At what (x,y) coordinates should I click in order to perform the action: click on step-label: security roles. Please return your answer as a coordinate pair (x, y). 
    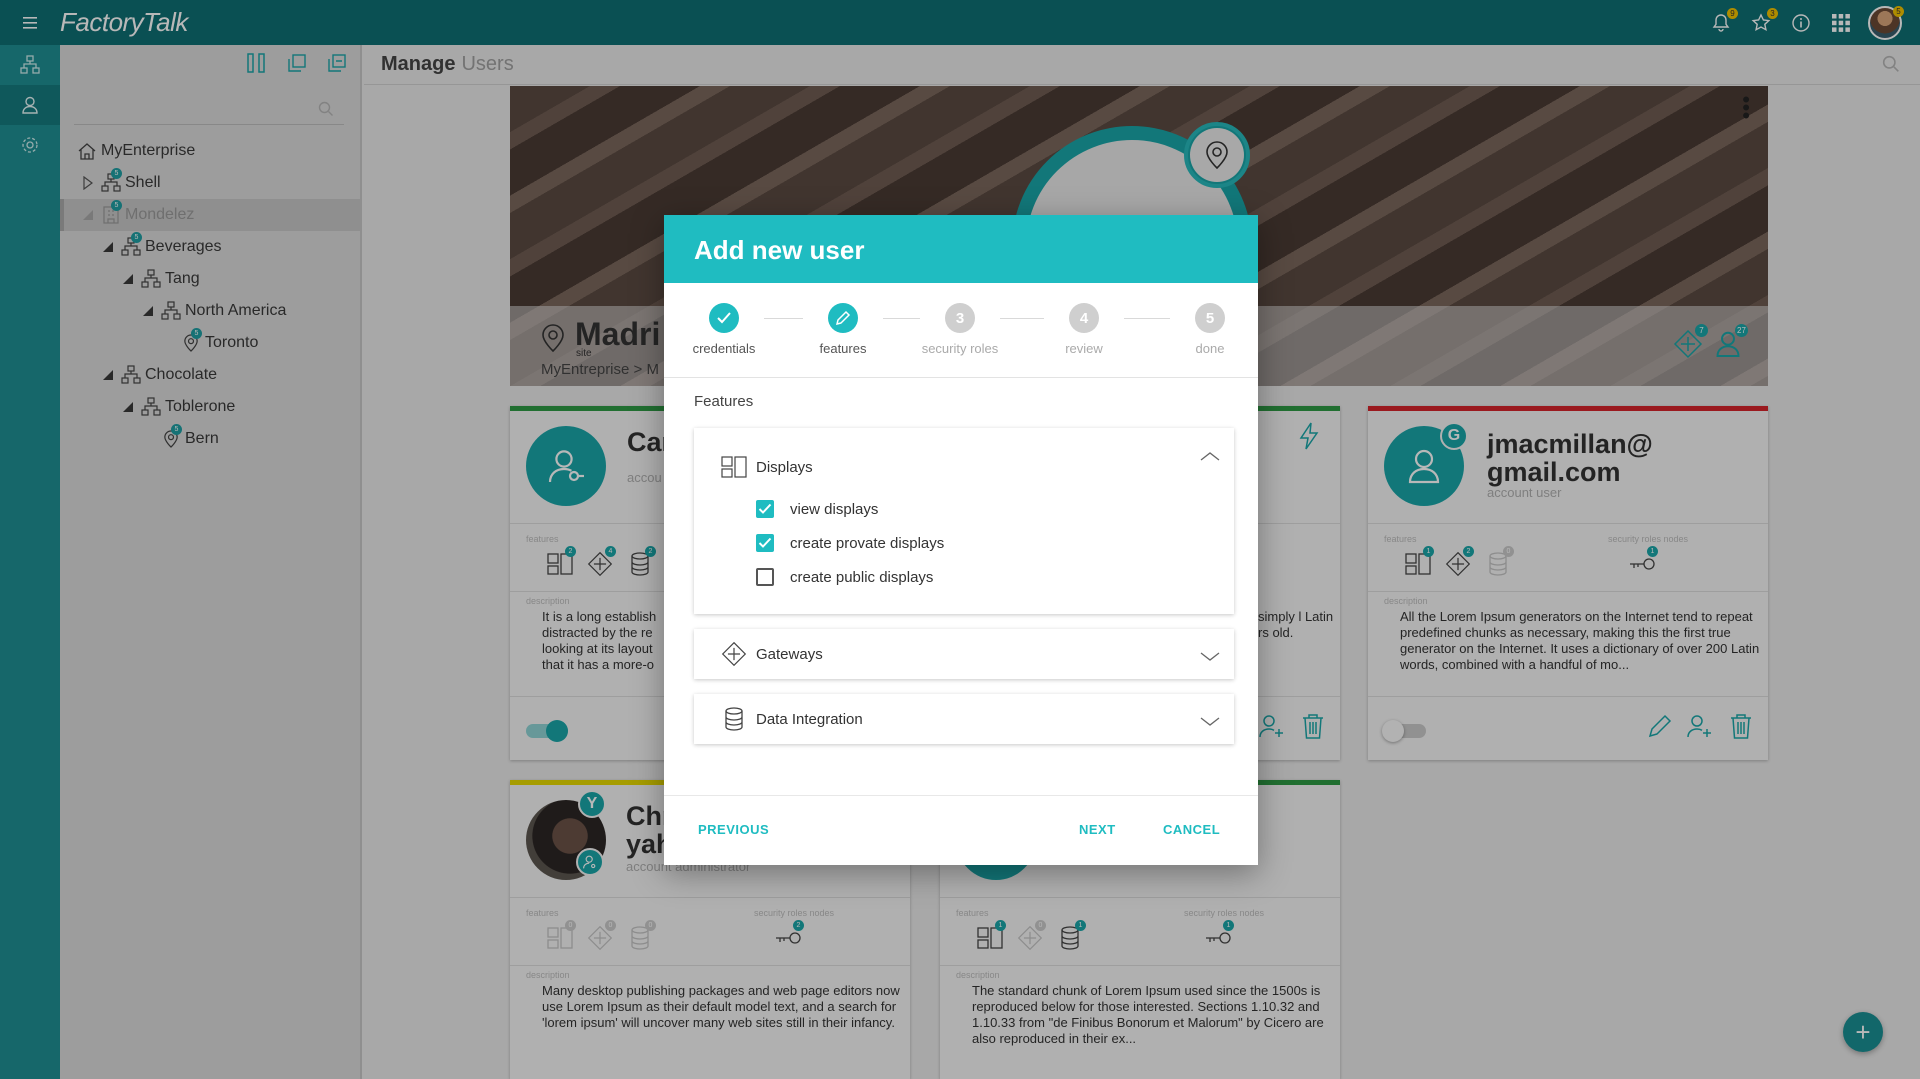
    Looking at the image, I should click on (960, 348).